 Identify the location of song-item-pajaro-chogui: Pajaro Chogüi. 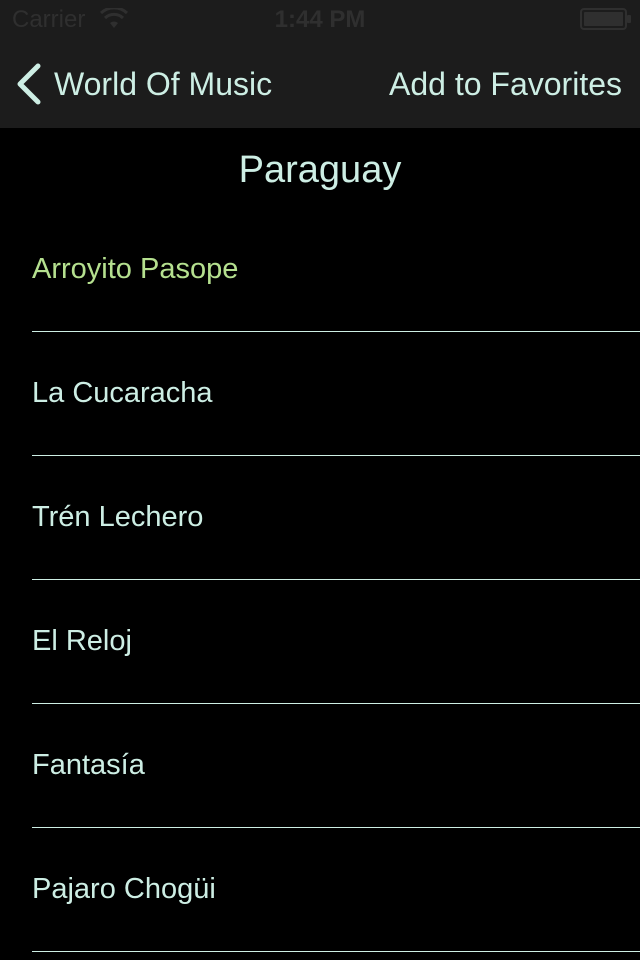
(336, 890).